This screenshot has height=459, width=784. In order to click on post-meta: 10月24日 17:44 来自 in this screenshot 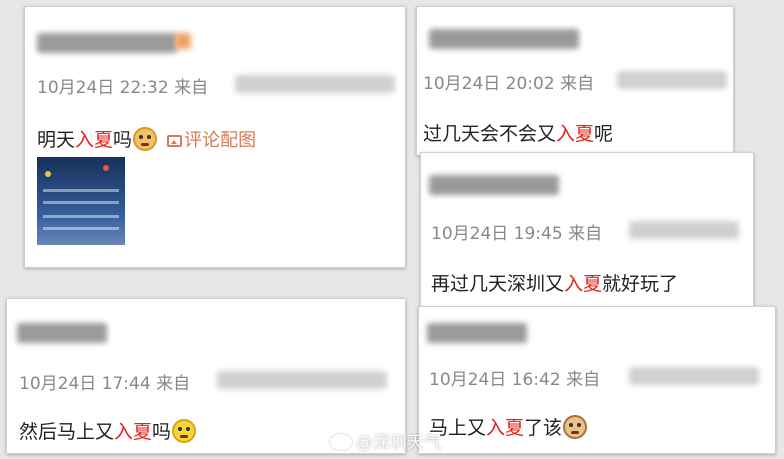, I will do `click(104, 381)`.